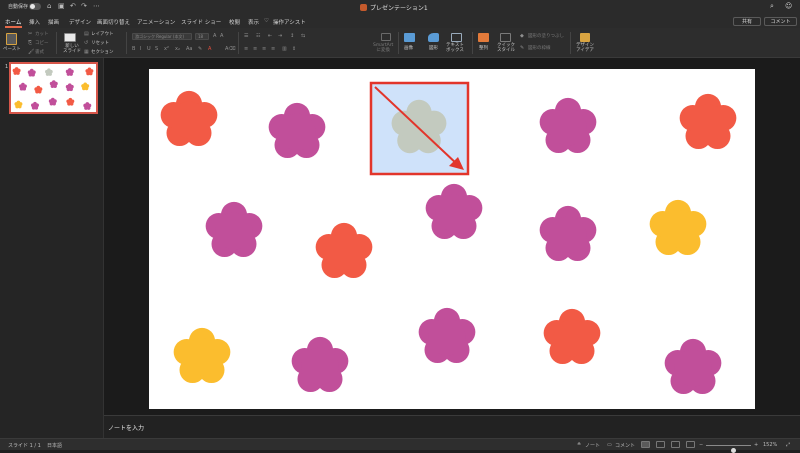  I want to click on tab-animations: アニメーション, so click(156, 22).